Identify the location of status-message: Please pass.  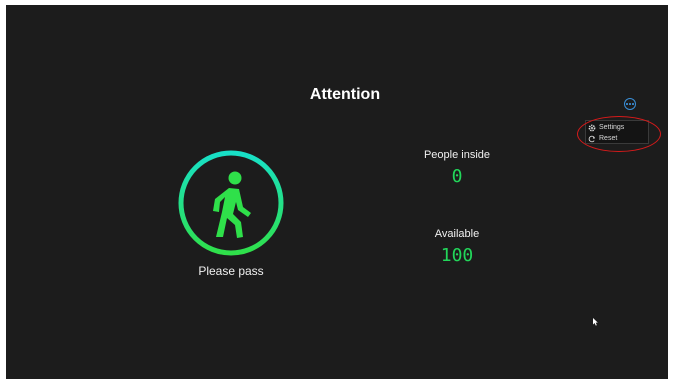
(231, 271).